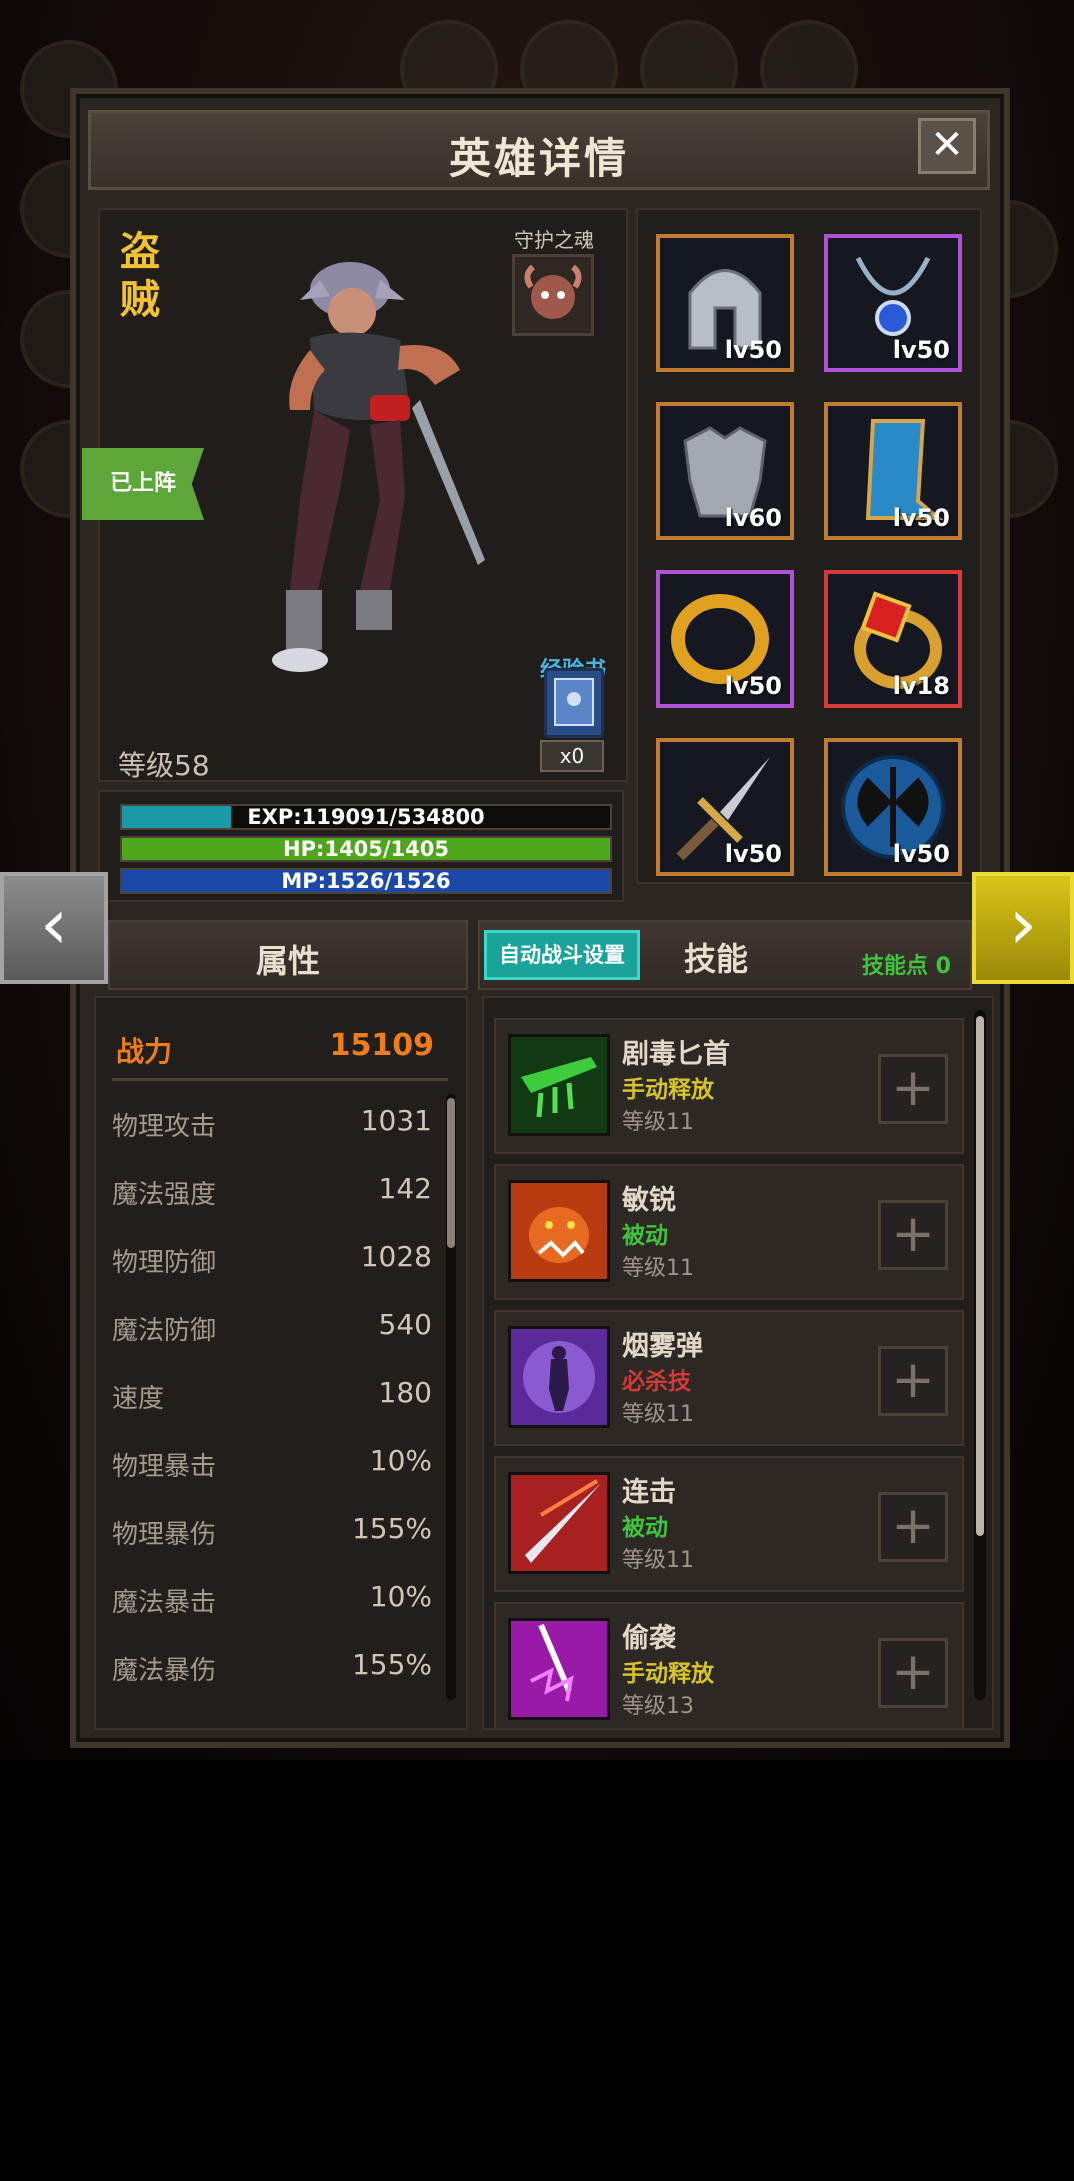 Image resolution: width=1074 pixels, height=2181 pixels. I want to click on equip-slot-boots: lv50, so click(893, 471).